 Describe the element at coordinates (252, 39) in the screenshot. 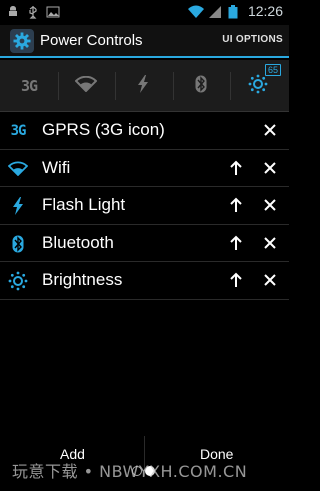

I see `ui-options-button: UI OPTIONS` at that location.